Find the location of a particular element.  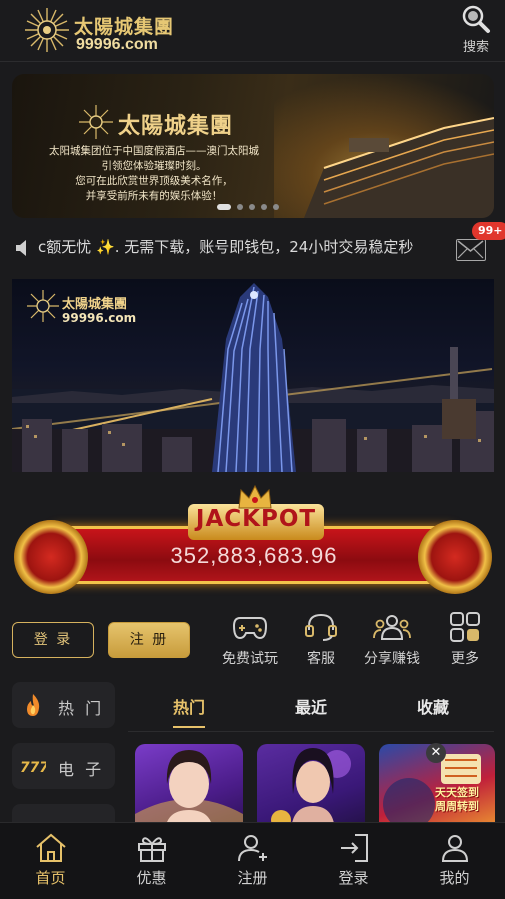

jackpot-value: 352,883,683.96 is located at coordinates (254, 555).